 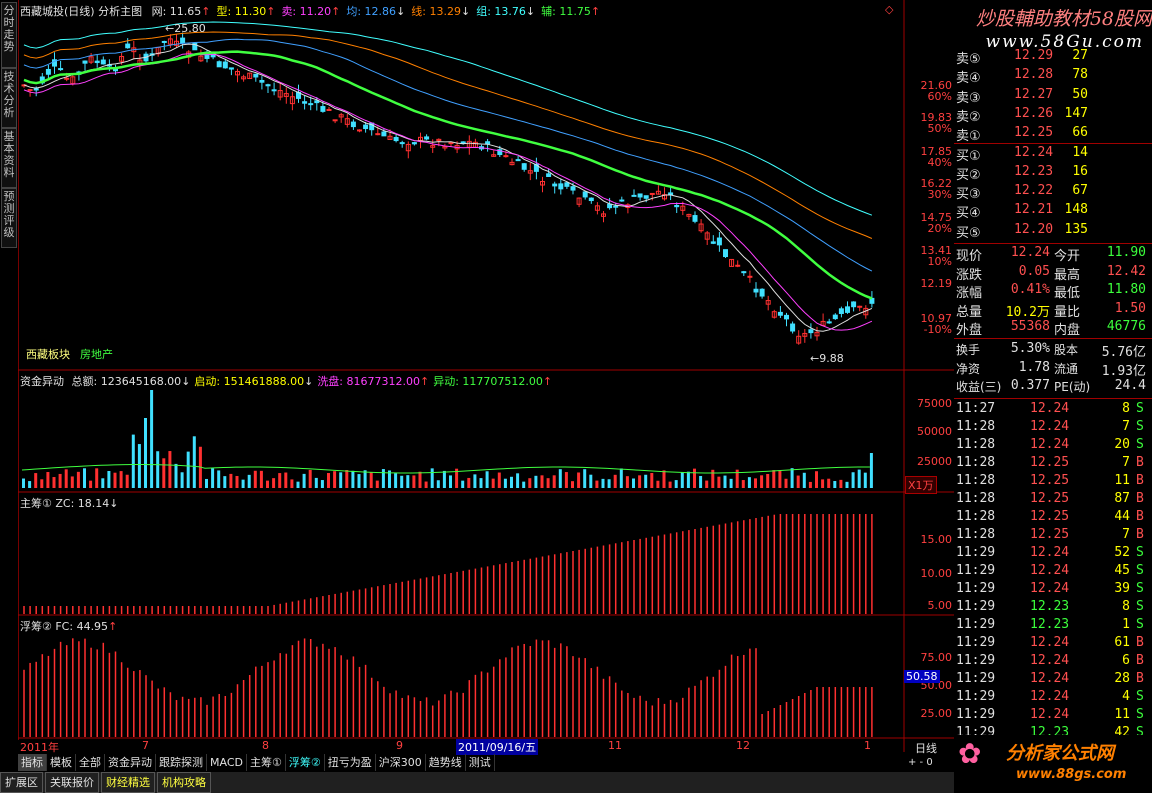 I want to click on quote-label: 总量, so click(x=969, y=312).